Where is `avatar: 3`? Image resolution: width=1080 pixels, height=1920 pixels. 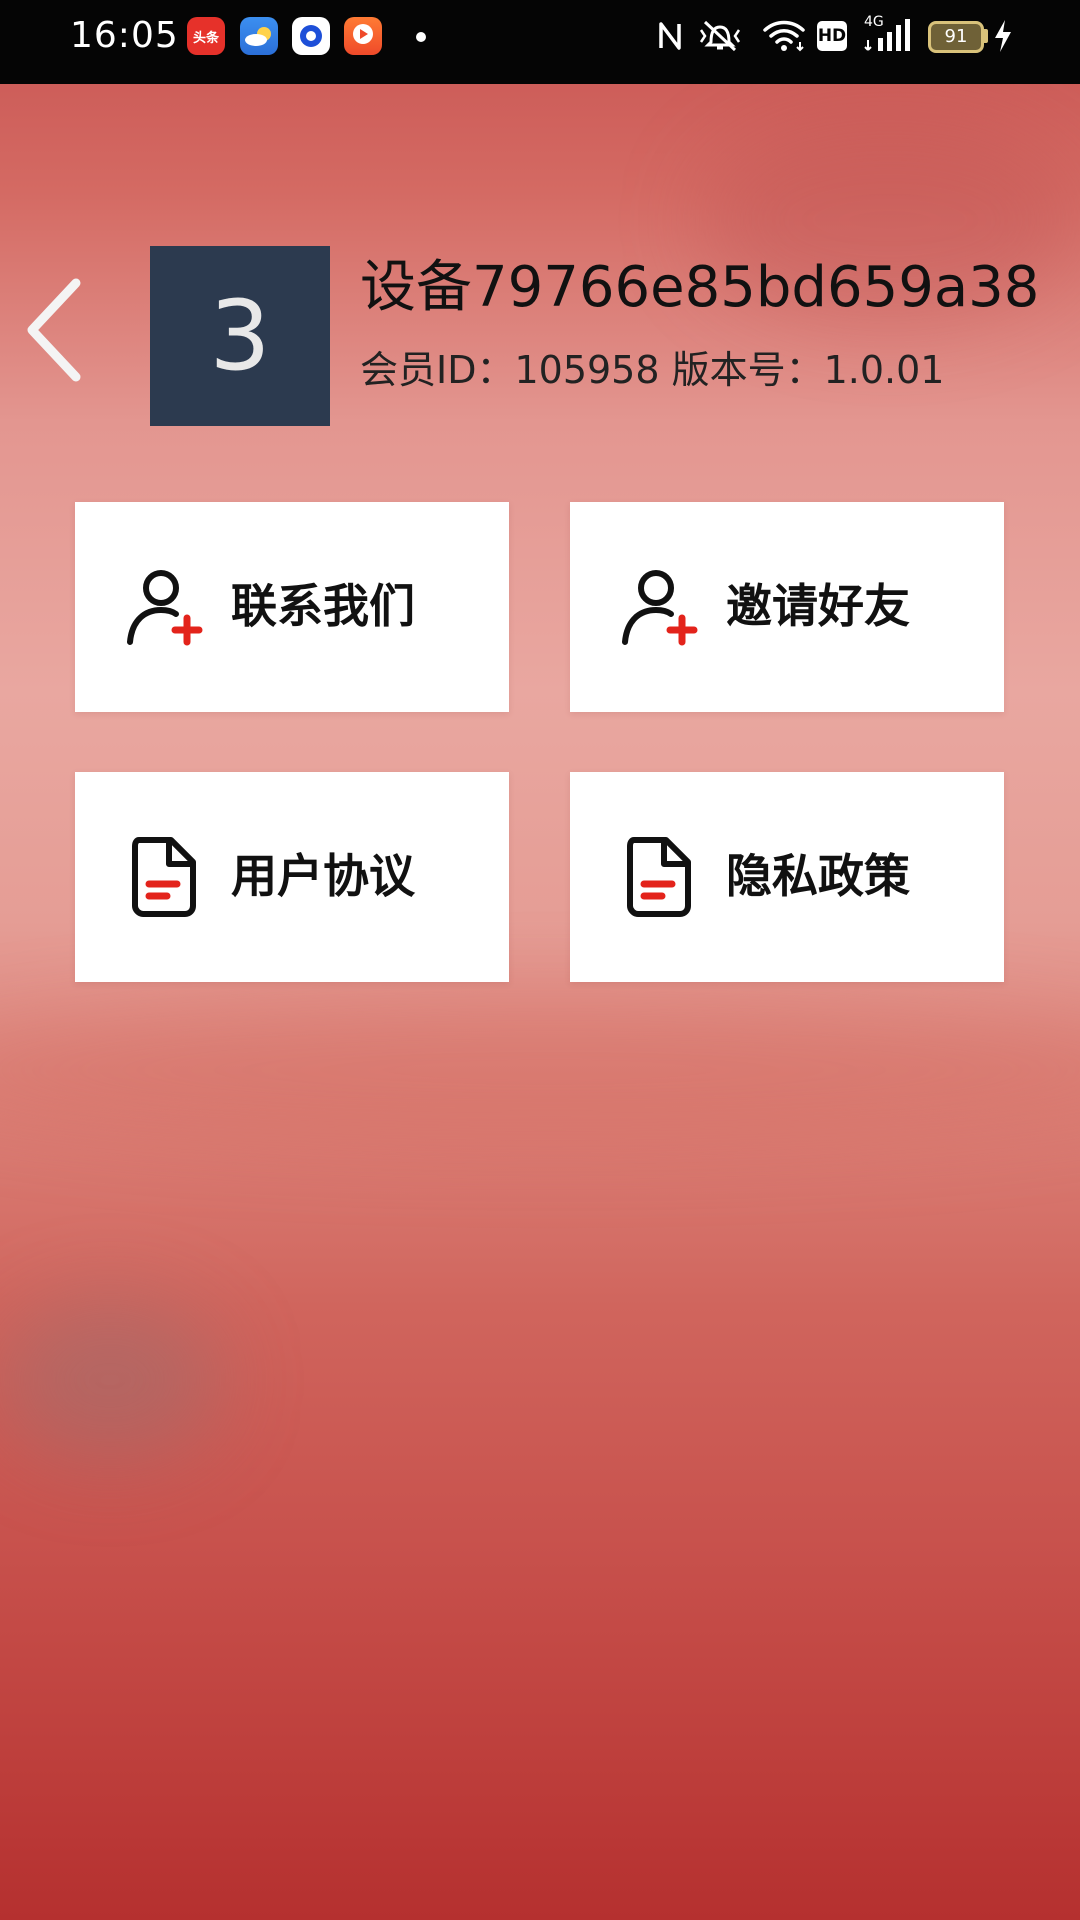 avatar: 3 is located at coordinates (240, 336).